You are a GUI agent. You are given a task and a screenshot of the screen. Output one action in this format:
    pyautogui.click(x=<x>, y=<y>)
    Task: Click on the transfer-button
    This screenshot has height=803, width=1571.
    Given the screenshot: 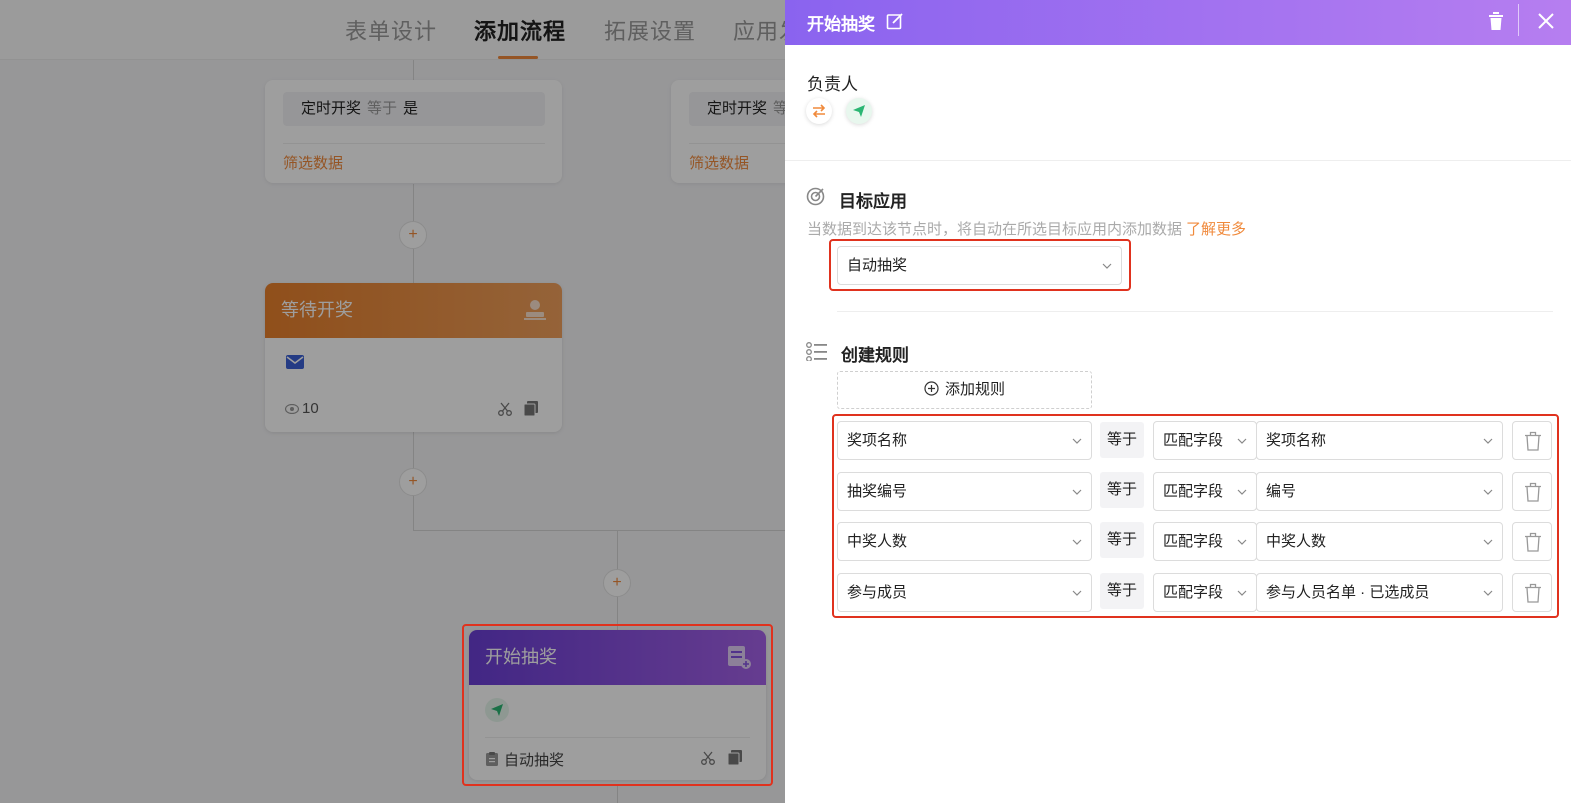 What is the action you would take?
    pyautogui.click(x=819, y=111)
    